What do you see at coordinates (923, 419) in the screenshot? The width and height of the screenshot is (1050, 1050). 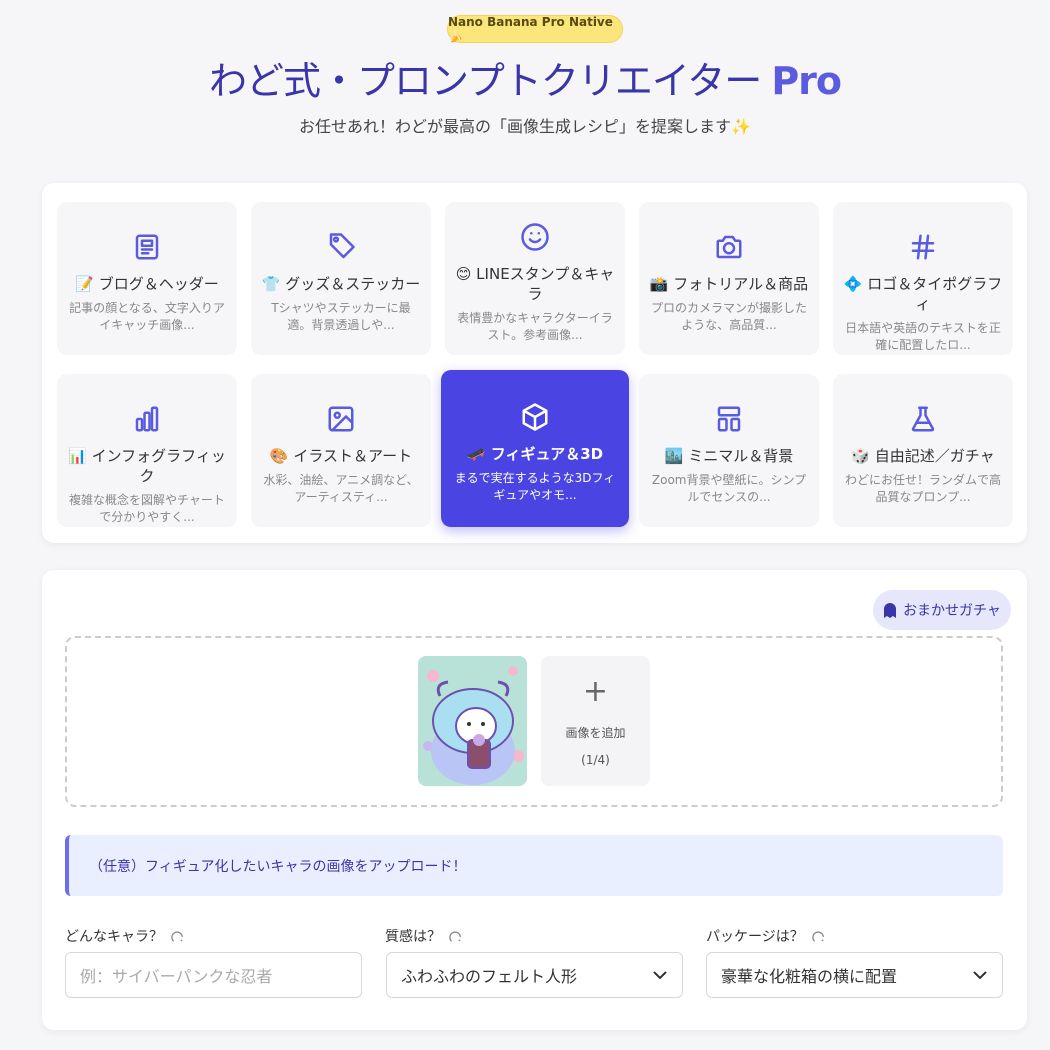 I see `flask-icon` at bounding box center [923, 419].